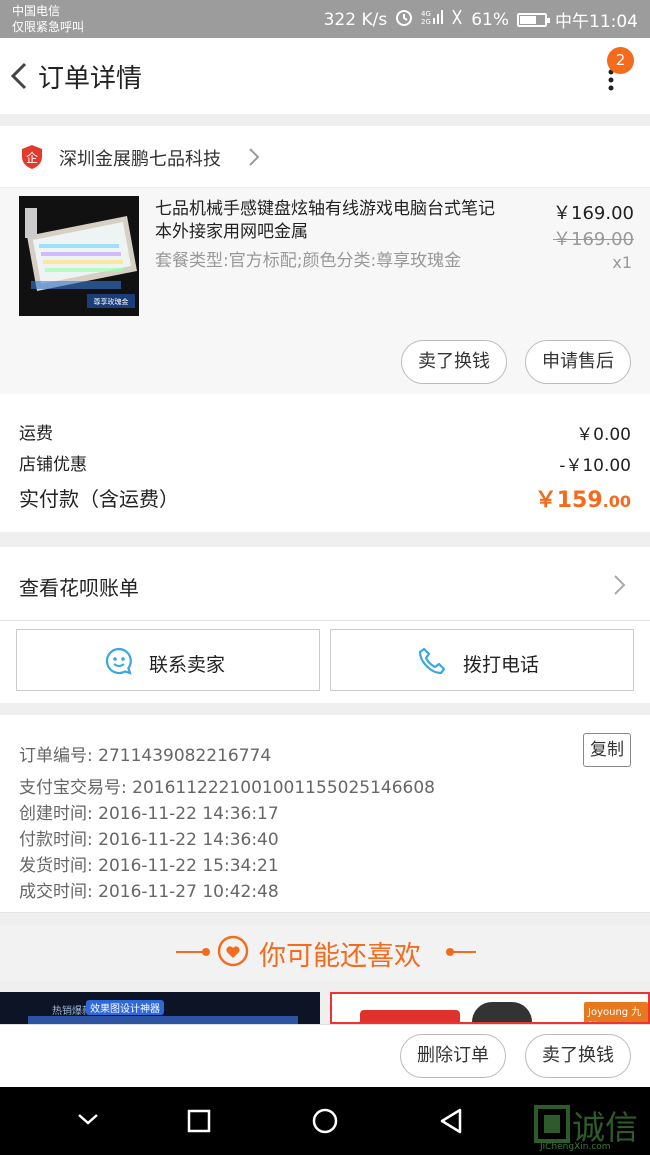 This screenshot has width=650, height=1155. I want to click on battery-icon, so click(533, 19).